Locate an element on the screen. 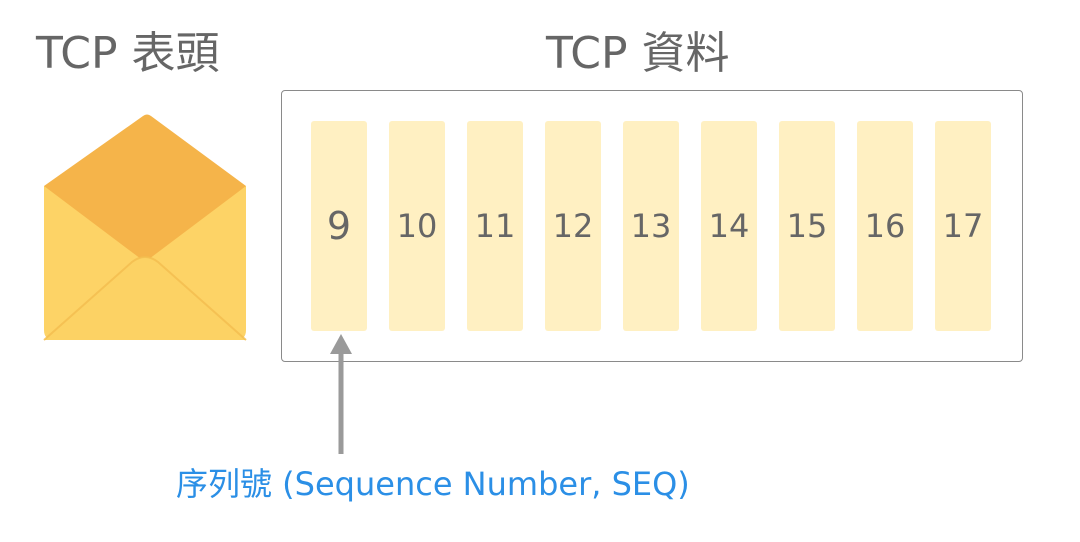  segment-14: 14 is located at coordinates (729, 226).